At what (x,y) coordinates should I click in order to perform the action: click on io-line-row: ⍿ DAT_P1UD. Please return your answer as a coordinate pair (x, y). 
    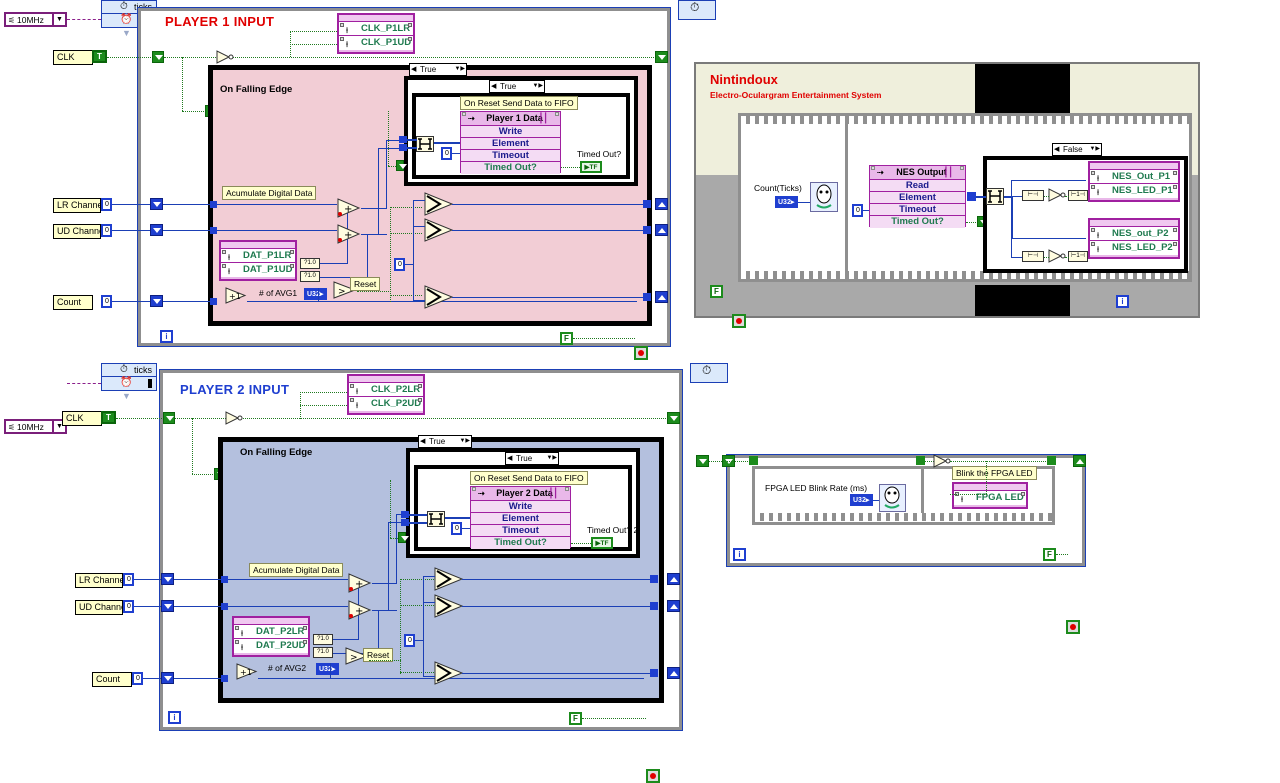
    Looking at the image, I should click on (258, 270).